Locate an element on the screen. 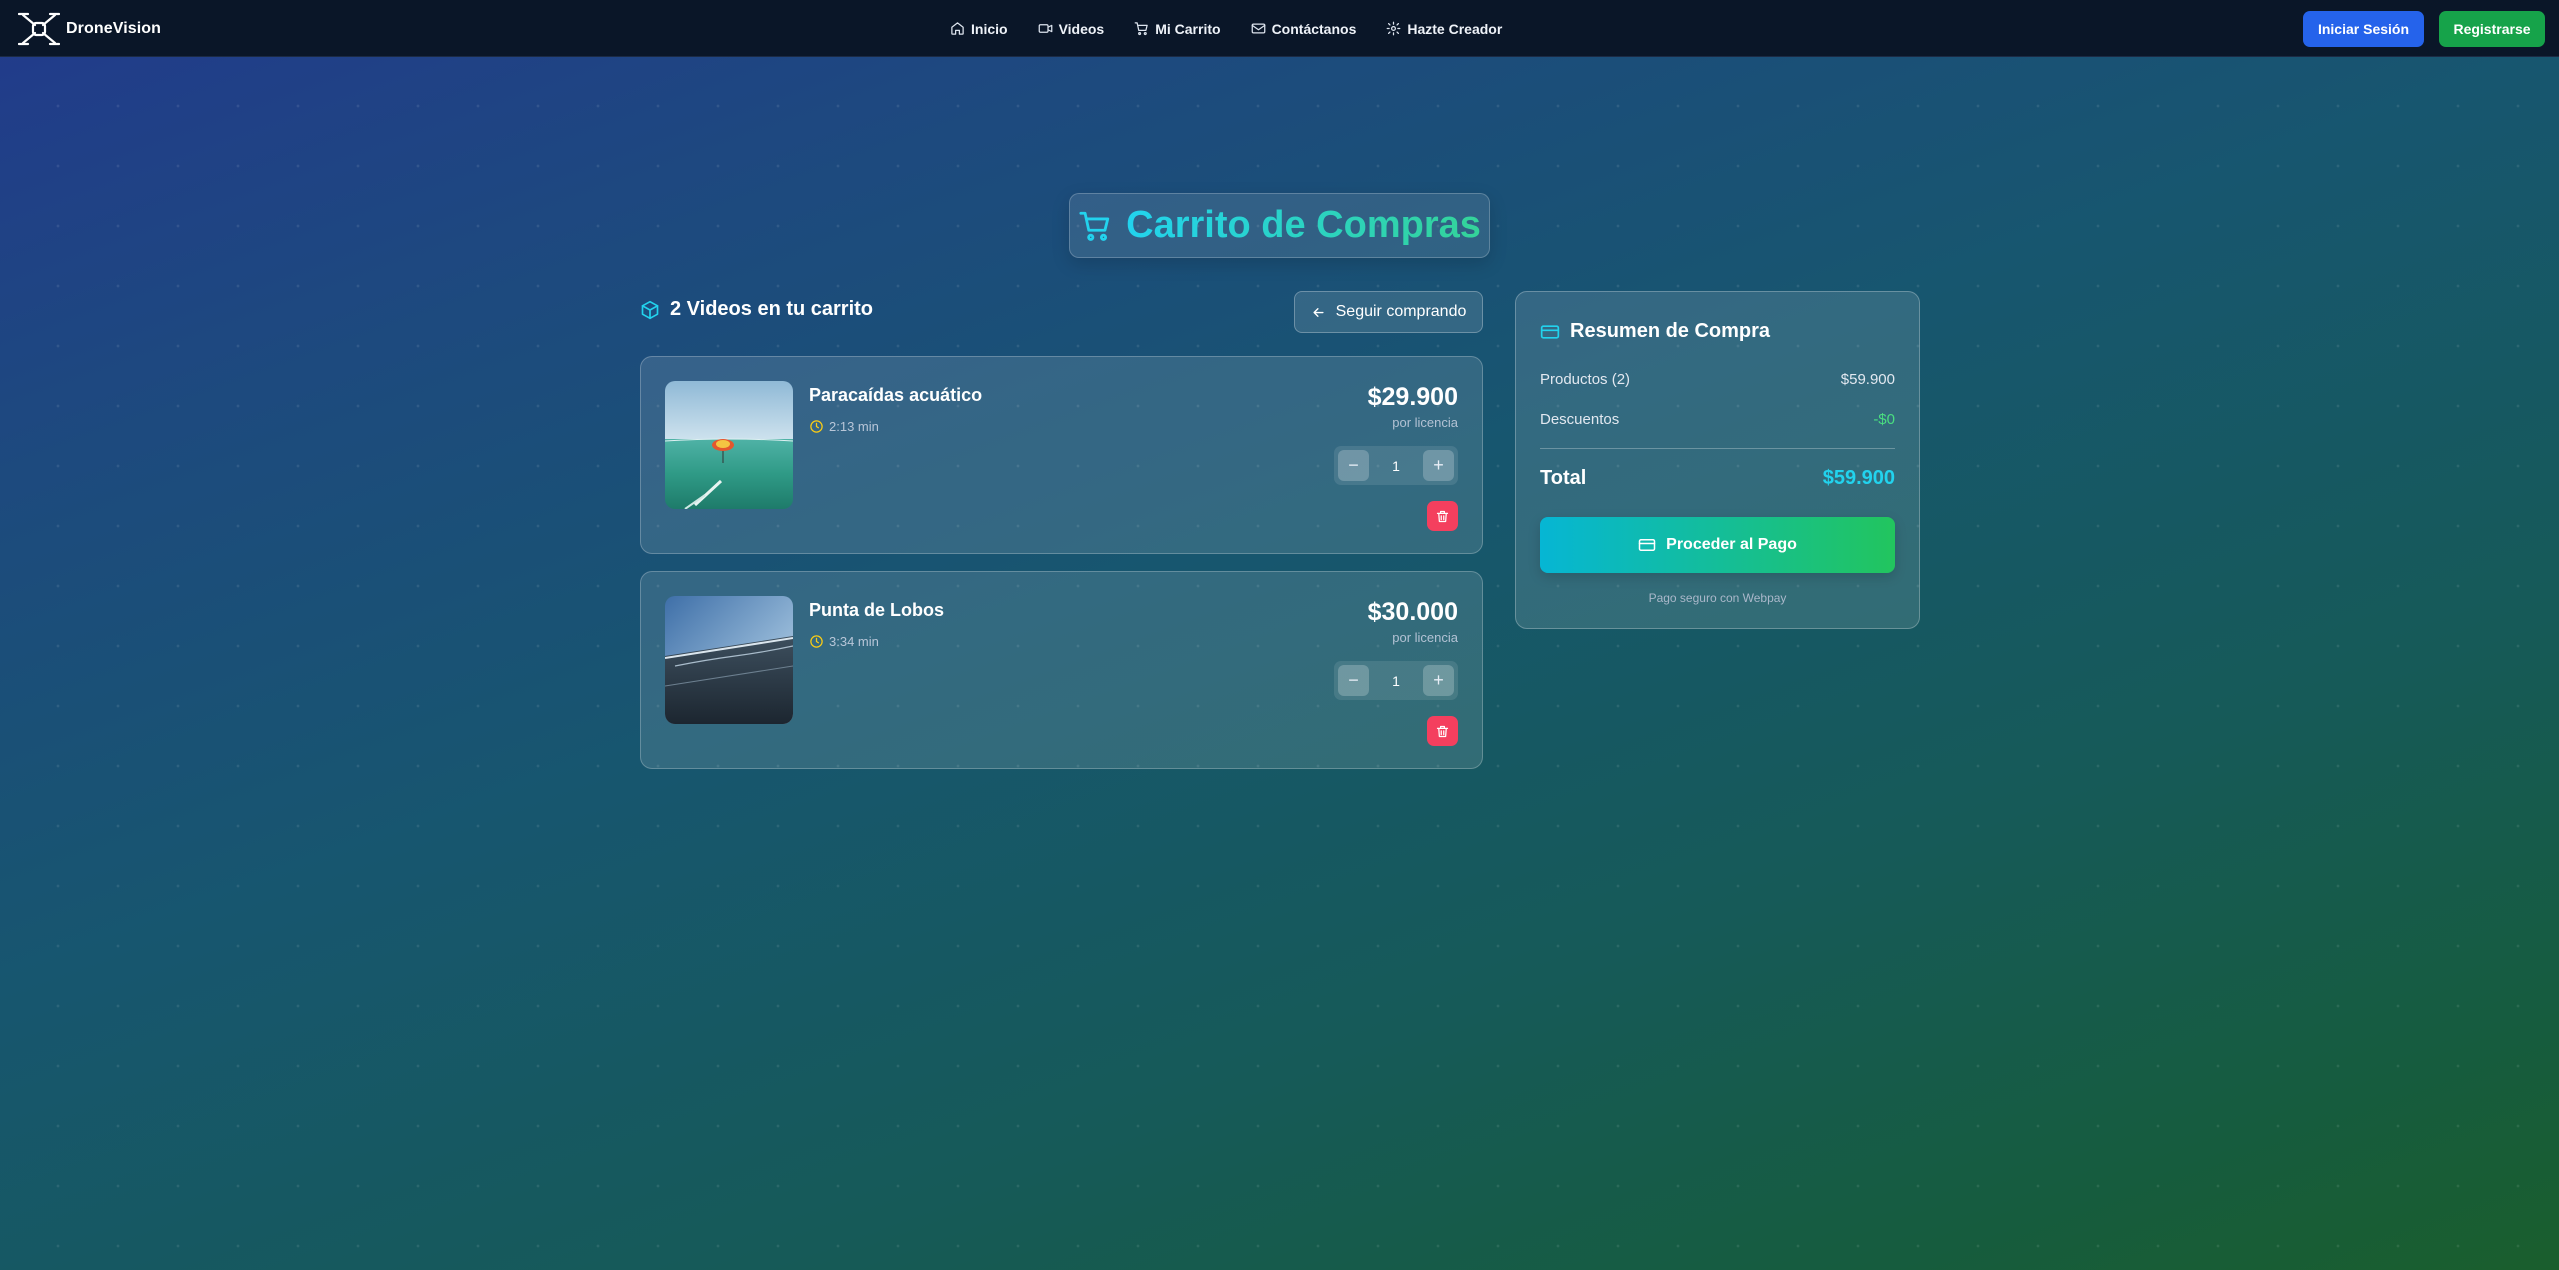 This screenshot has height=1270, width=2559. item-price: $30.000 is located at coordinates (1412, 612).